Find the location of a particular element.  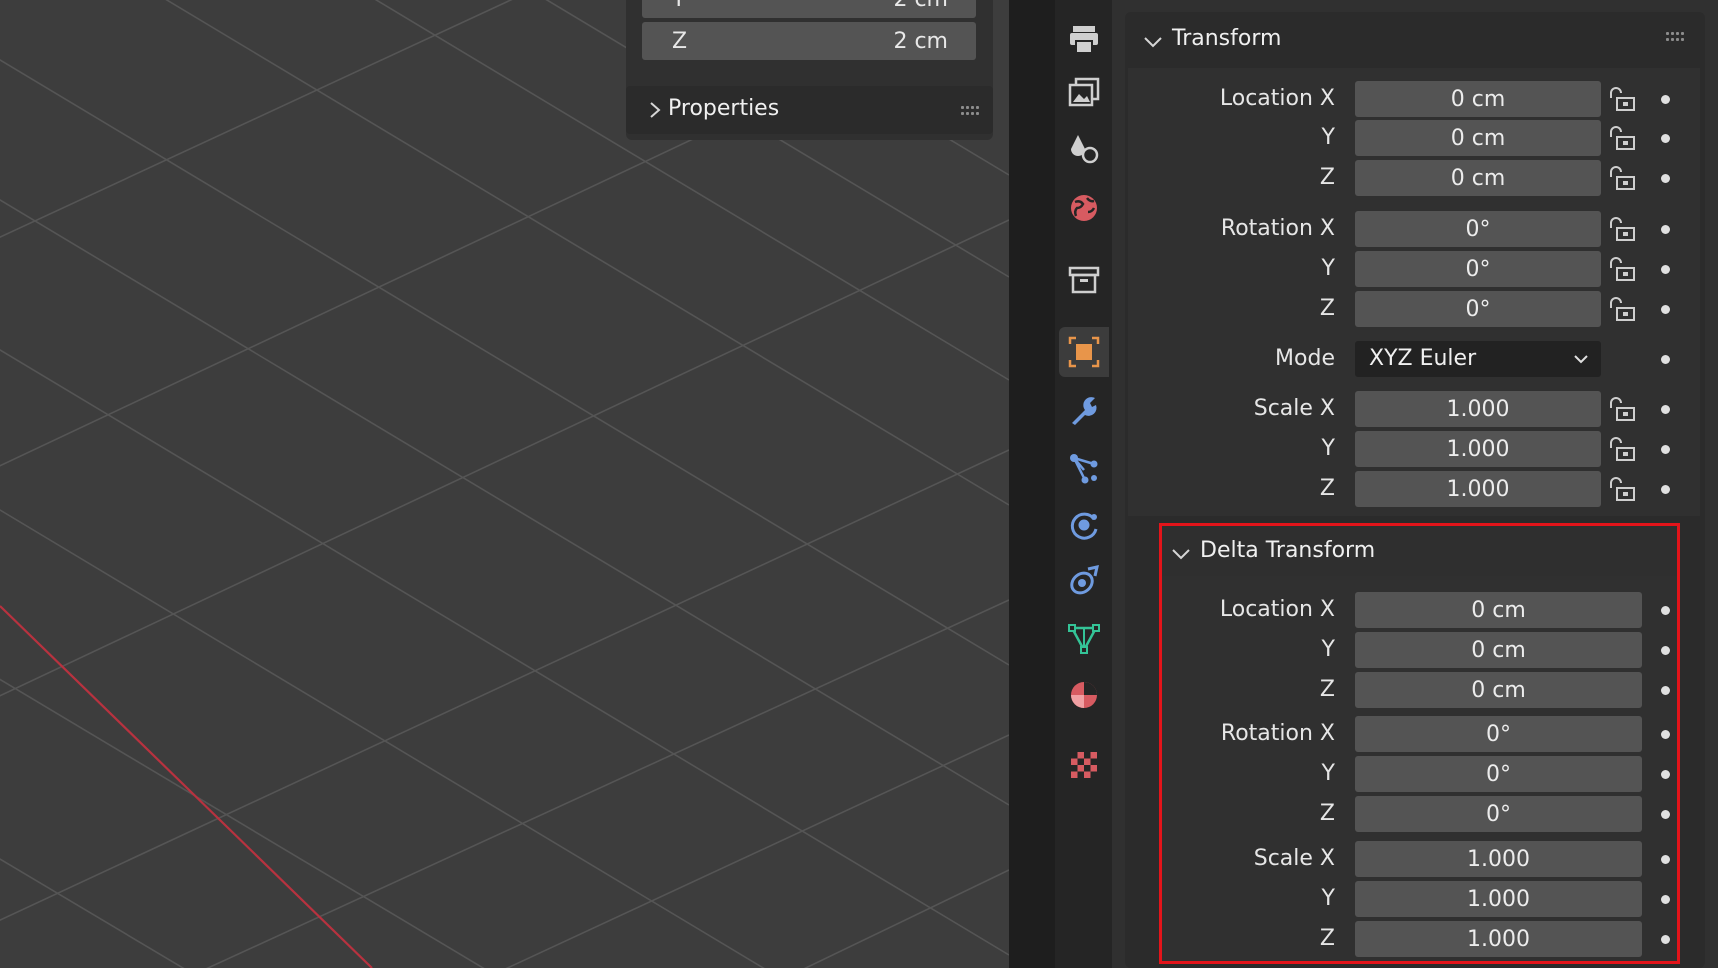

checker-icon is located at coordinates (1084, 765).